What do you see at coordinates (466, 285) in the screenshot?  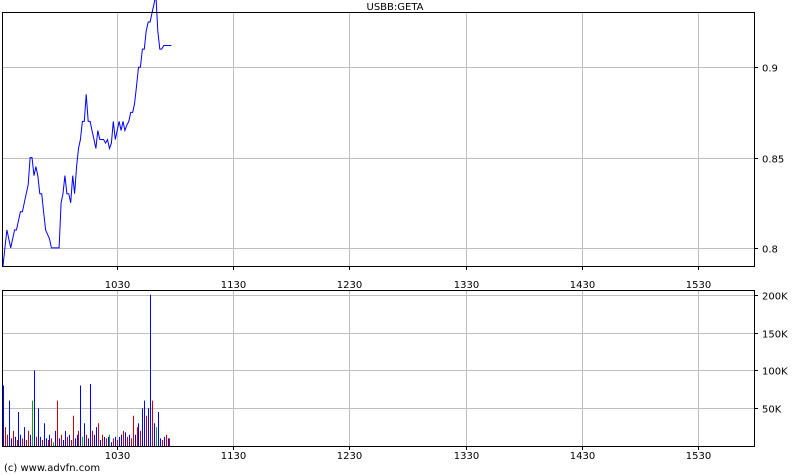 I see `price-x-tick-label: 1330` at bounding box center [466, 285].